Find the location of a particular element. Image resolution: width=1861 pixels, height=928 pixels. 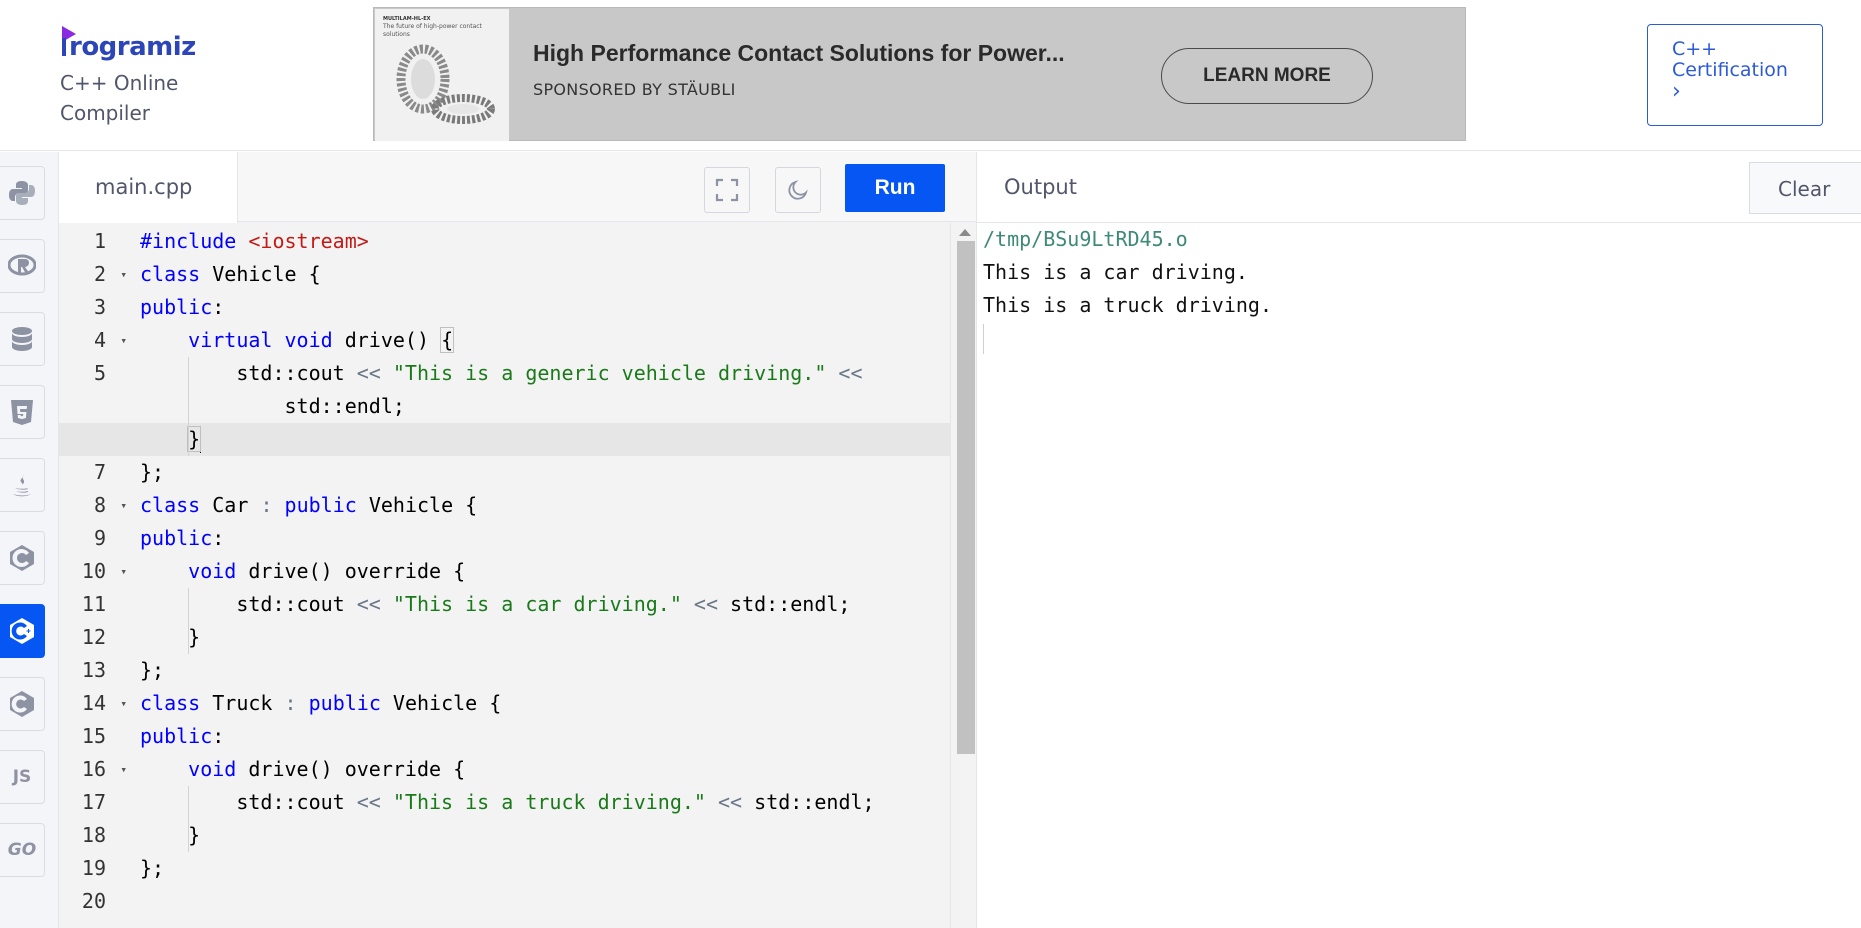

code-line: #include <iostream> is located at coordinates (254, 241).